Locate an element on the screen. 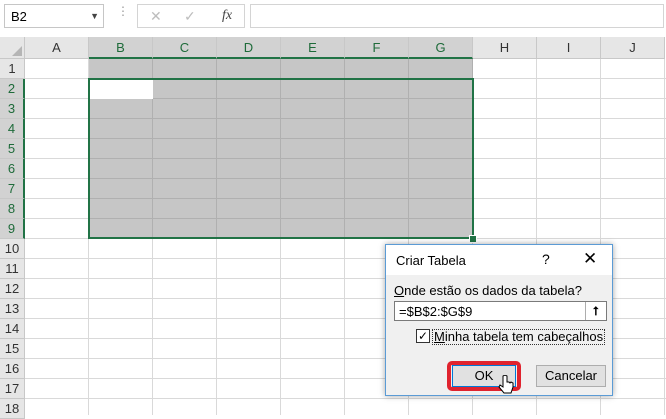 The image size is (666, 419). row-header-14: 14 is located at coordinates (12, 329).